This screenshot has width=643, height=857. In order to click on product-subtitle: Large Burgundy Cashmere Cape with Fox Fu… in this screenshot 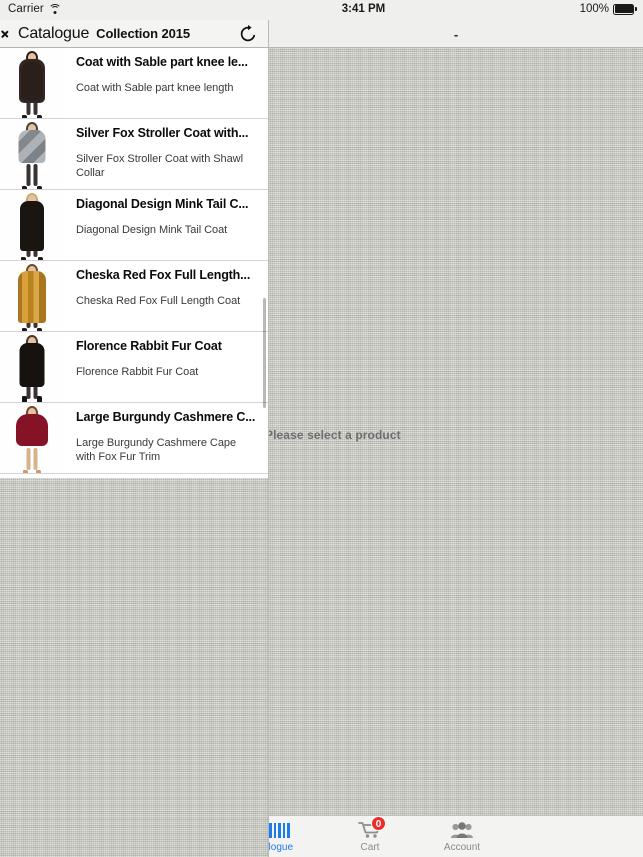, I will do `click(156, 450)`.